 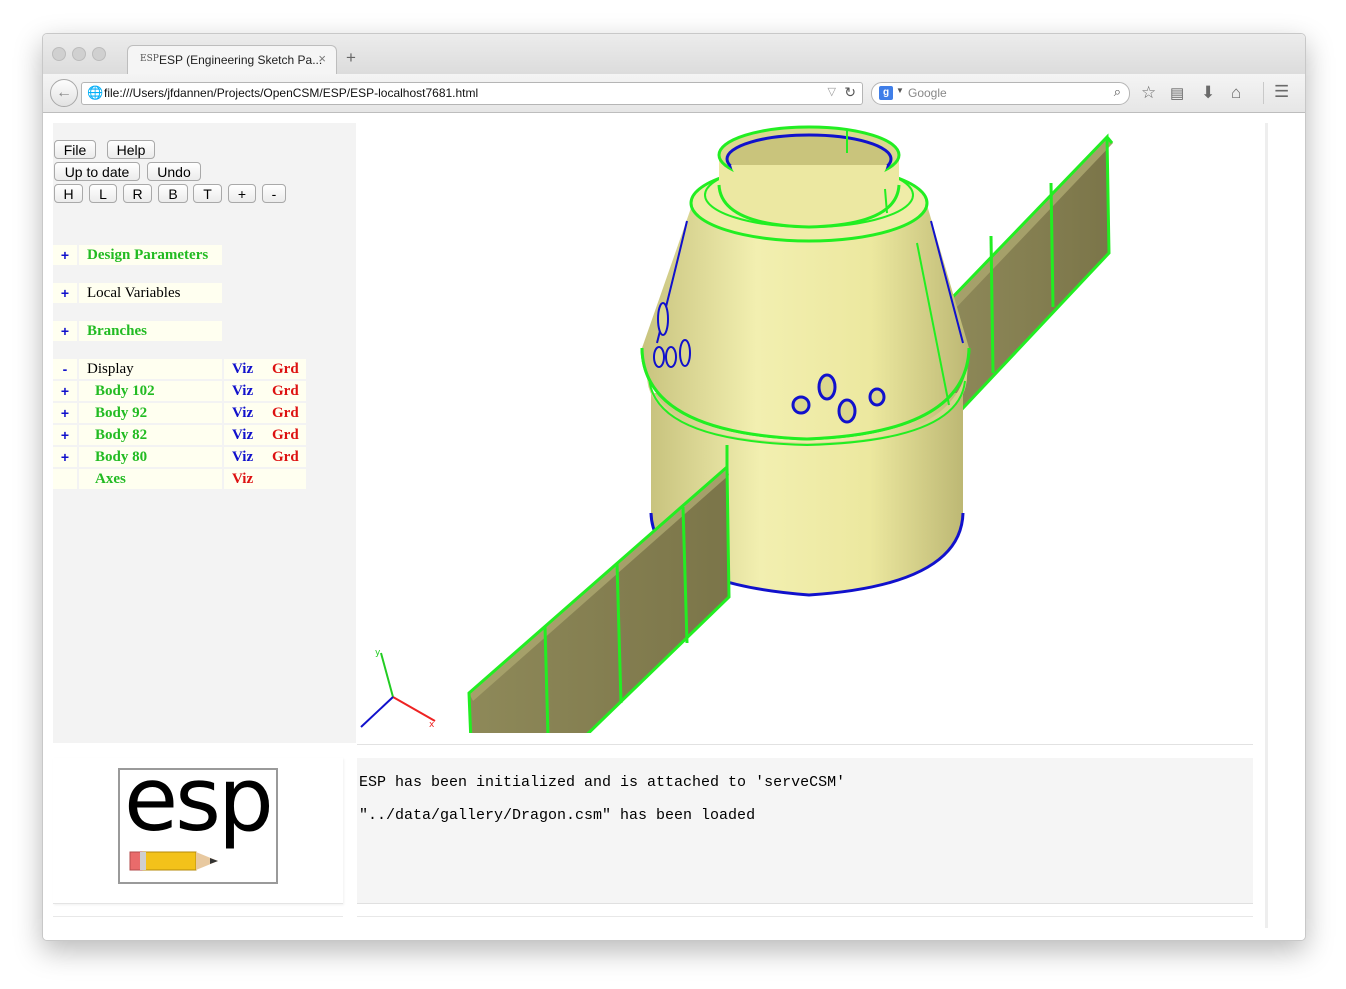 I want to click on toolbar-separator, so click(x=1263, y=93).